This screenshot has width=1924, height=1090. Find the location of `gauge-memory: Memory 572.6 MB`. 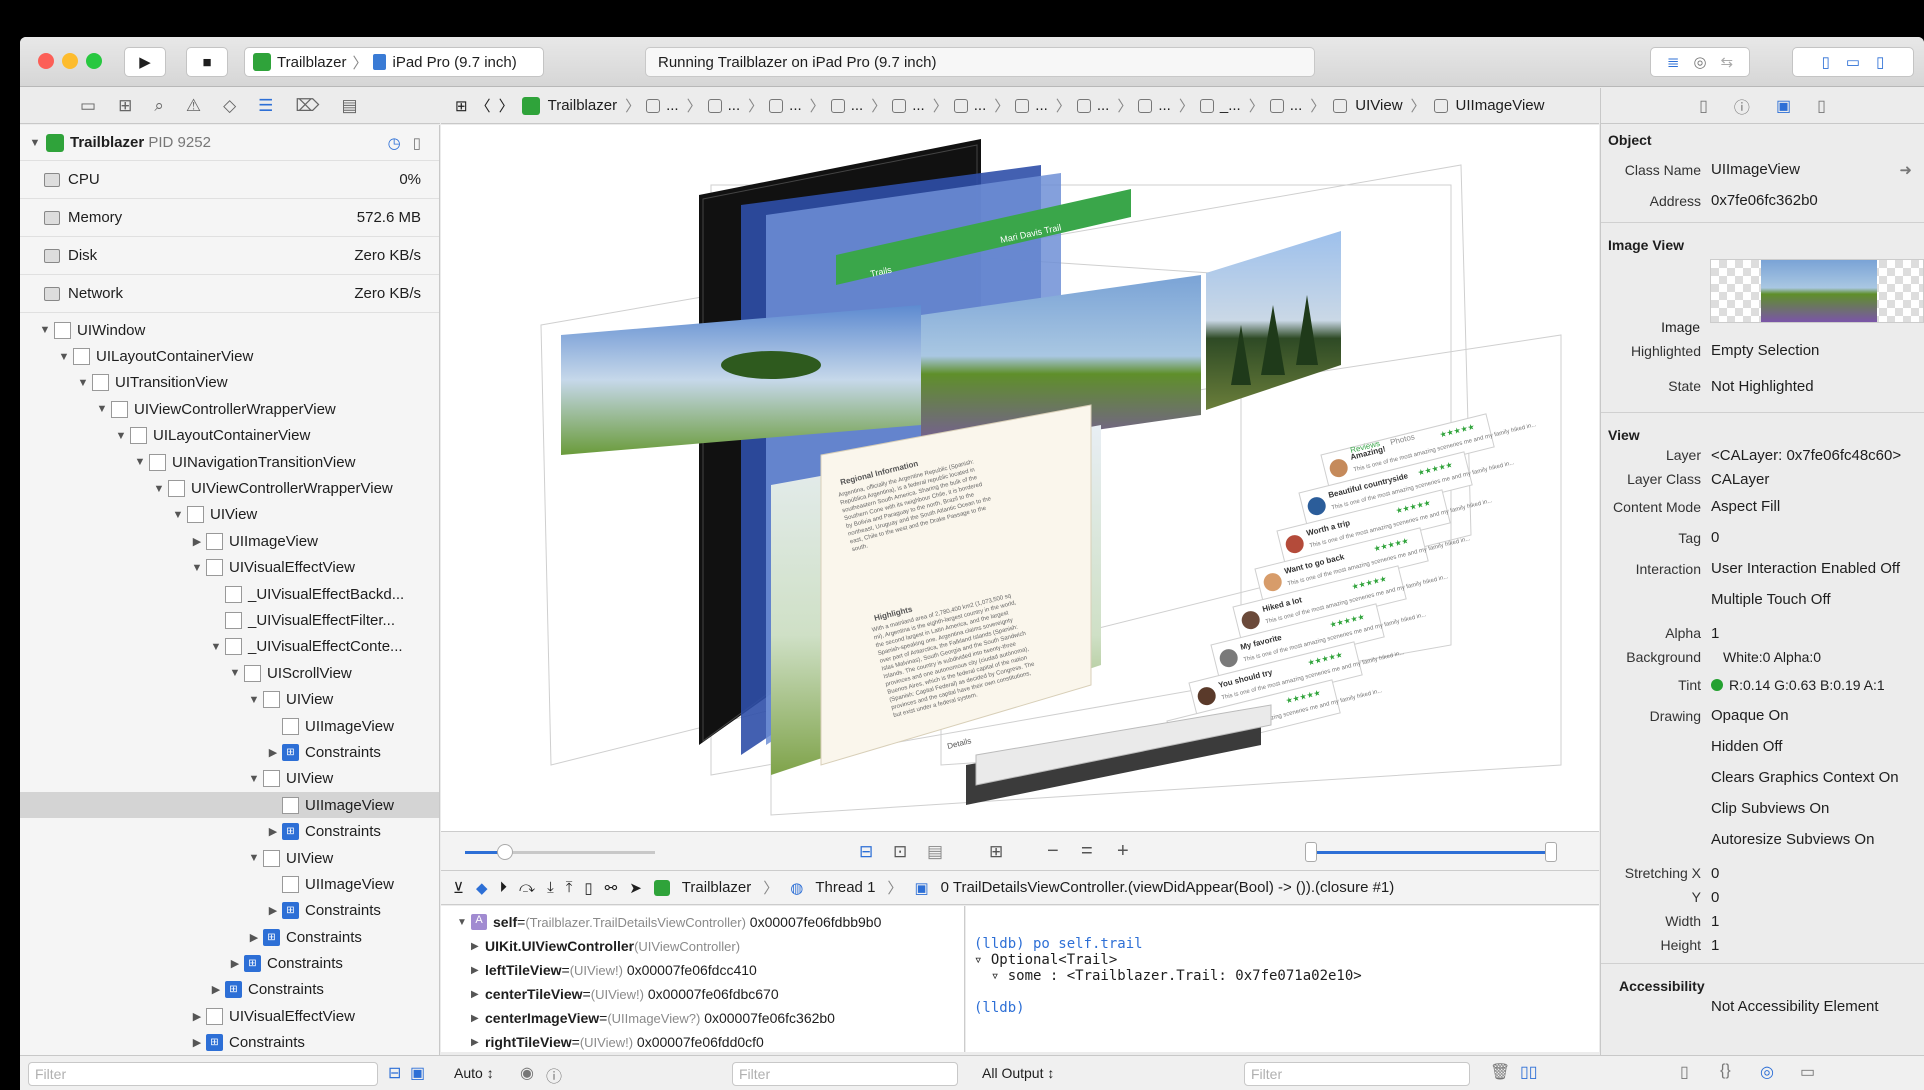

gauge-memory: Memory 572.6 MB is located at coordinates (229, 218).